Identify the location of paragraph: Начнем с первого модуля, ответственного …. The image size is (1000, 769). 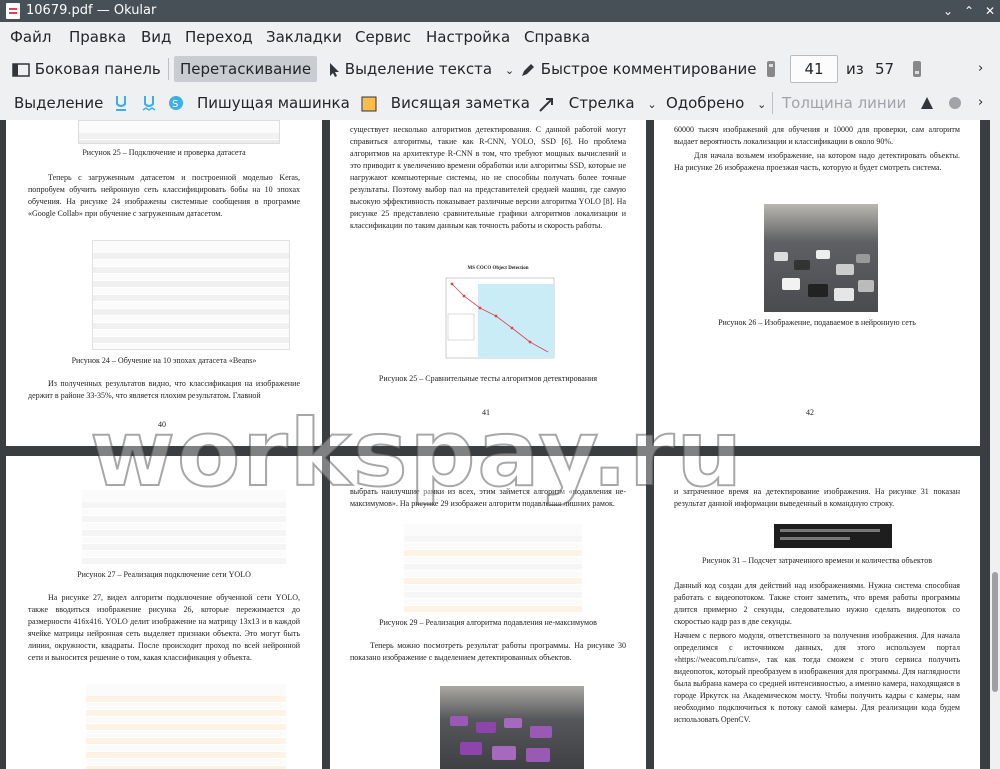
(817, 677).